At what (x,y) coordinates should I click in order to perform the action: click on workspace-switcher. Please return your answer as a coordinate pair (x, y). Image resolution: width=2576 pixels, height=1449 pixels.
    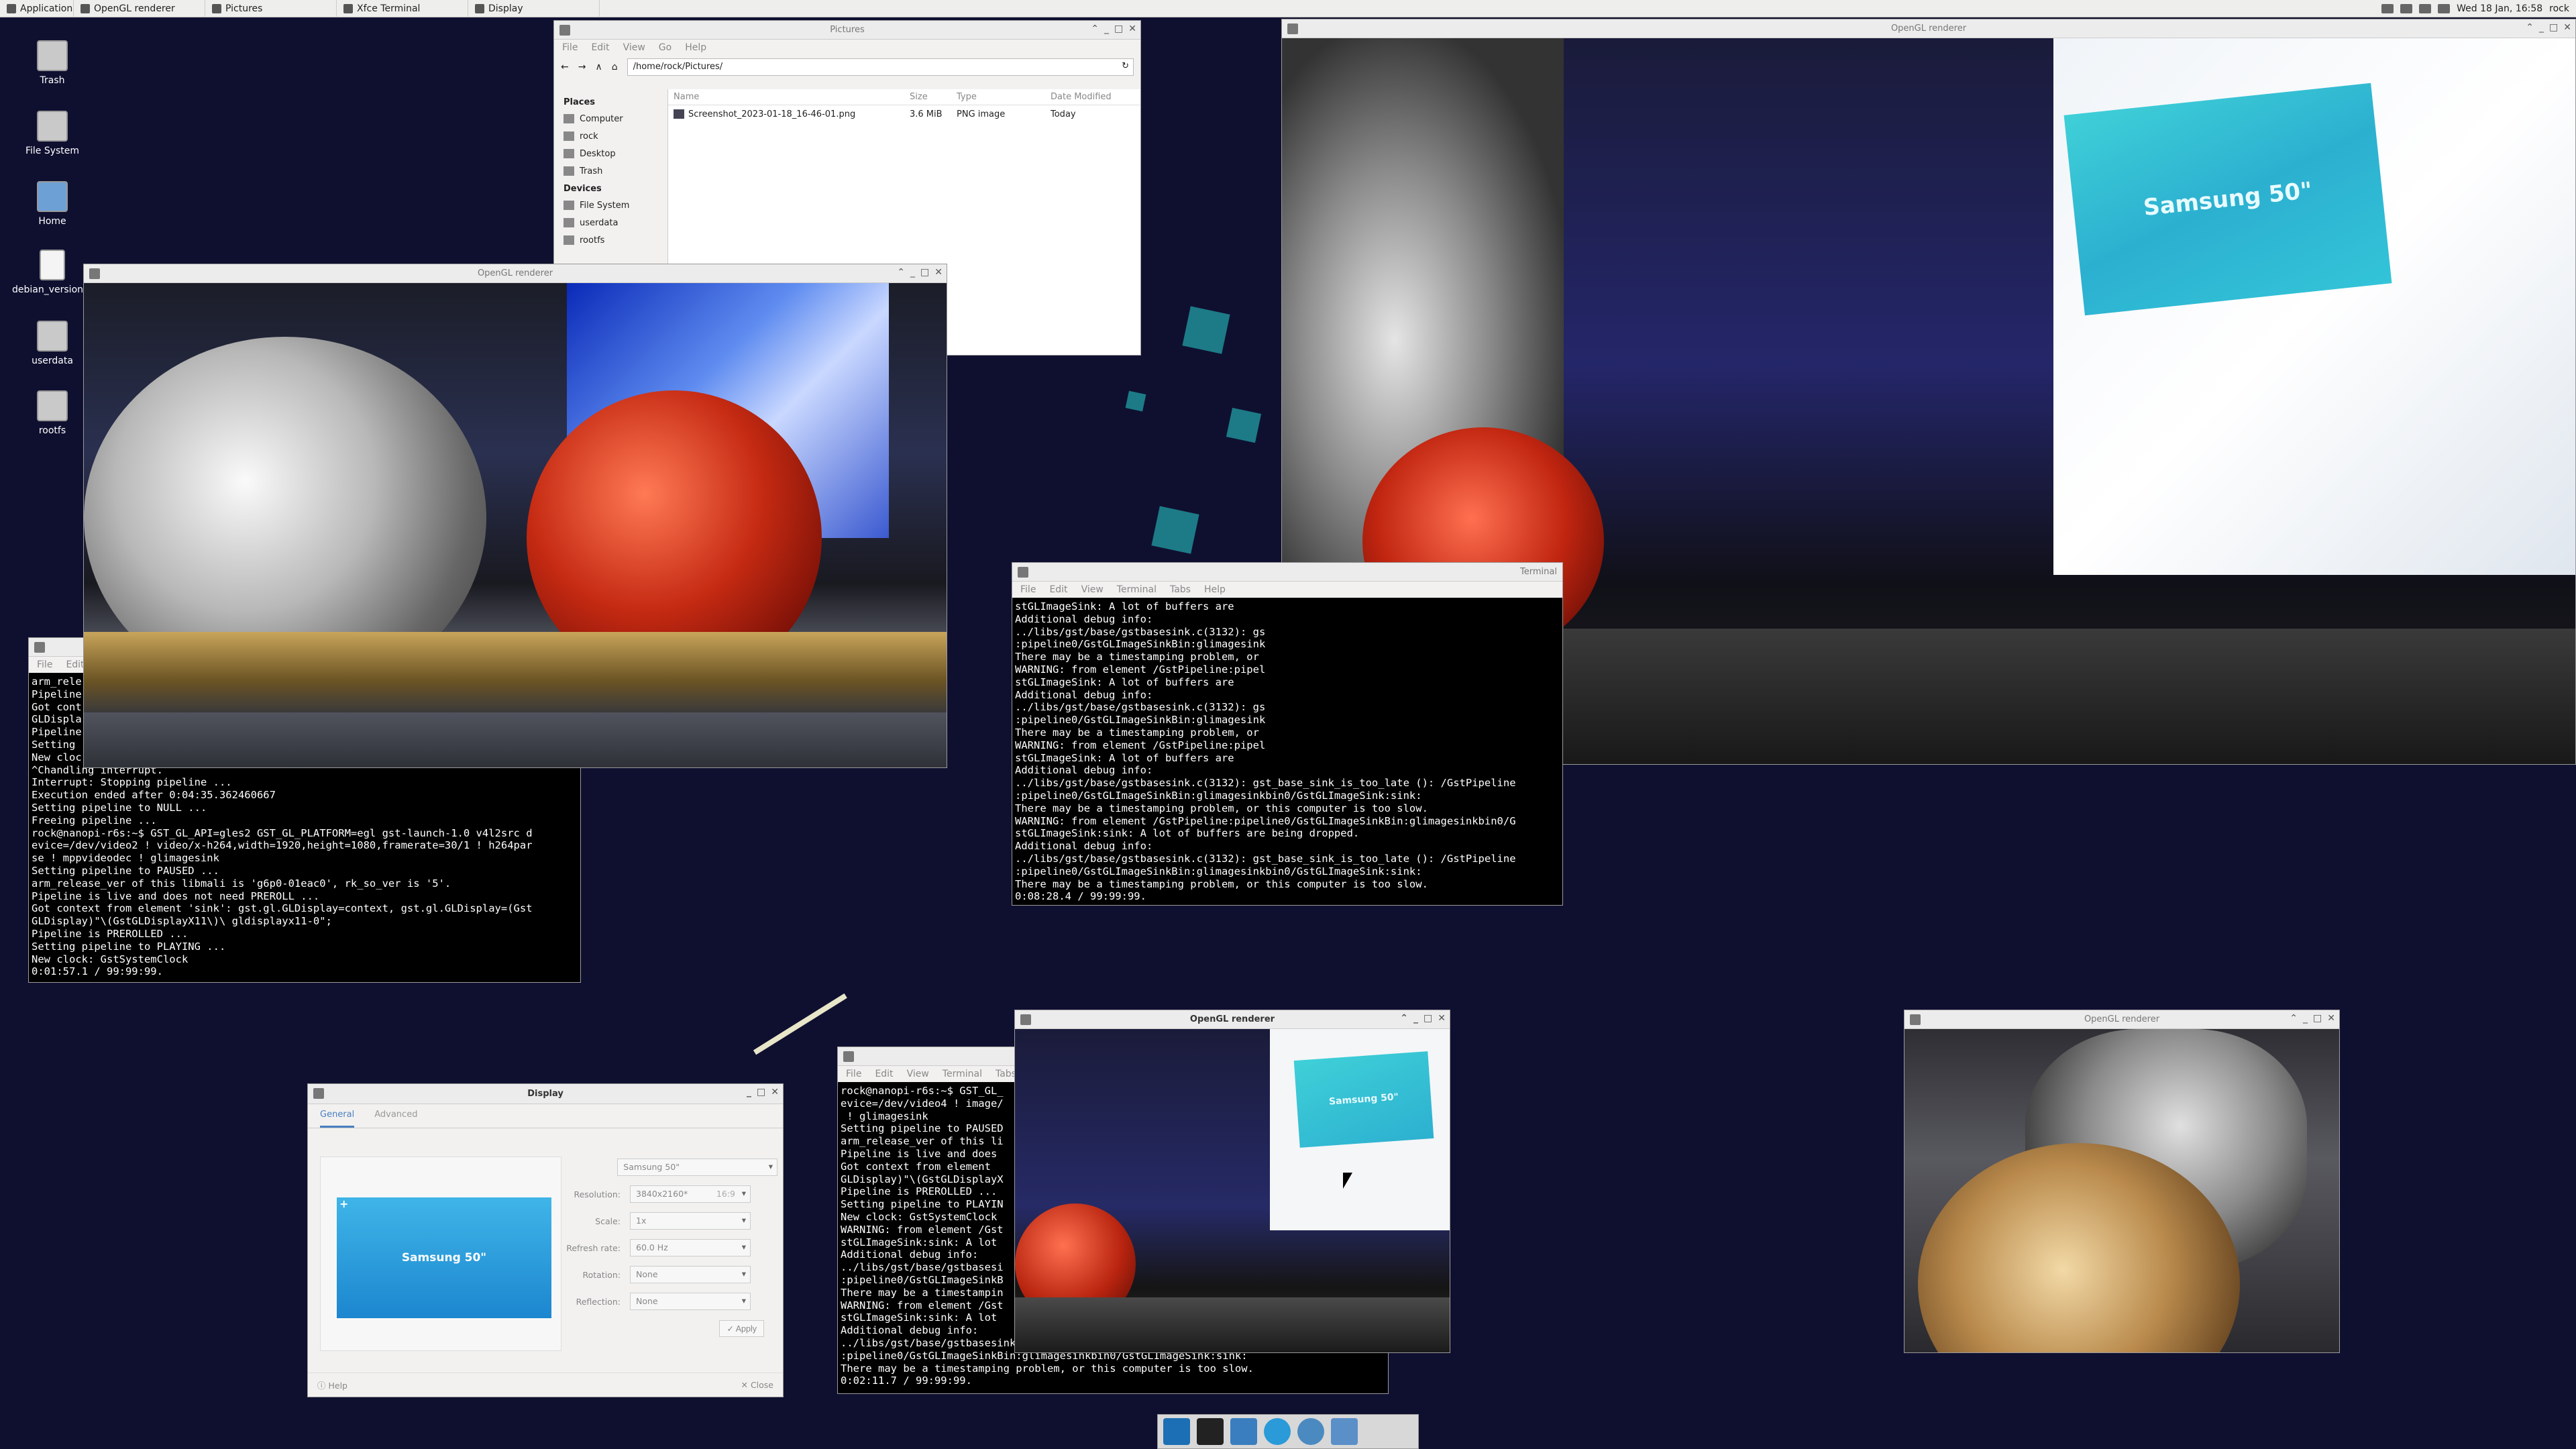
    Looking at the image, I should click on (2387, 8).